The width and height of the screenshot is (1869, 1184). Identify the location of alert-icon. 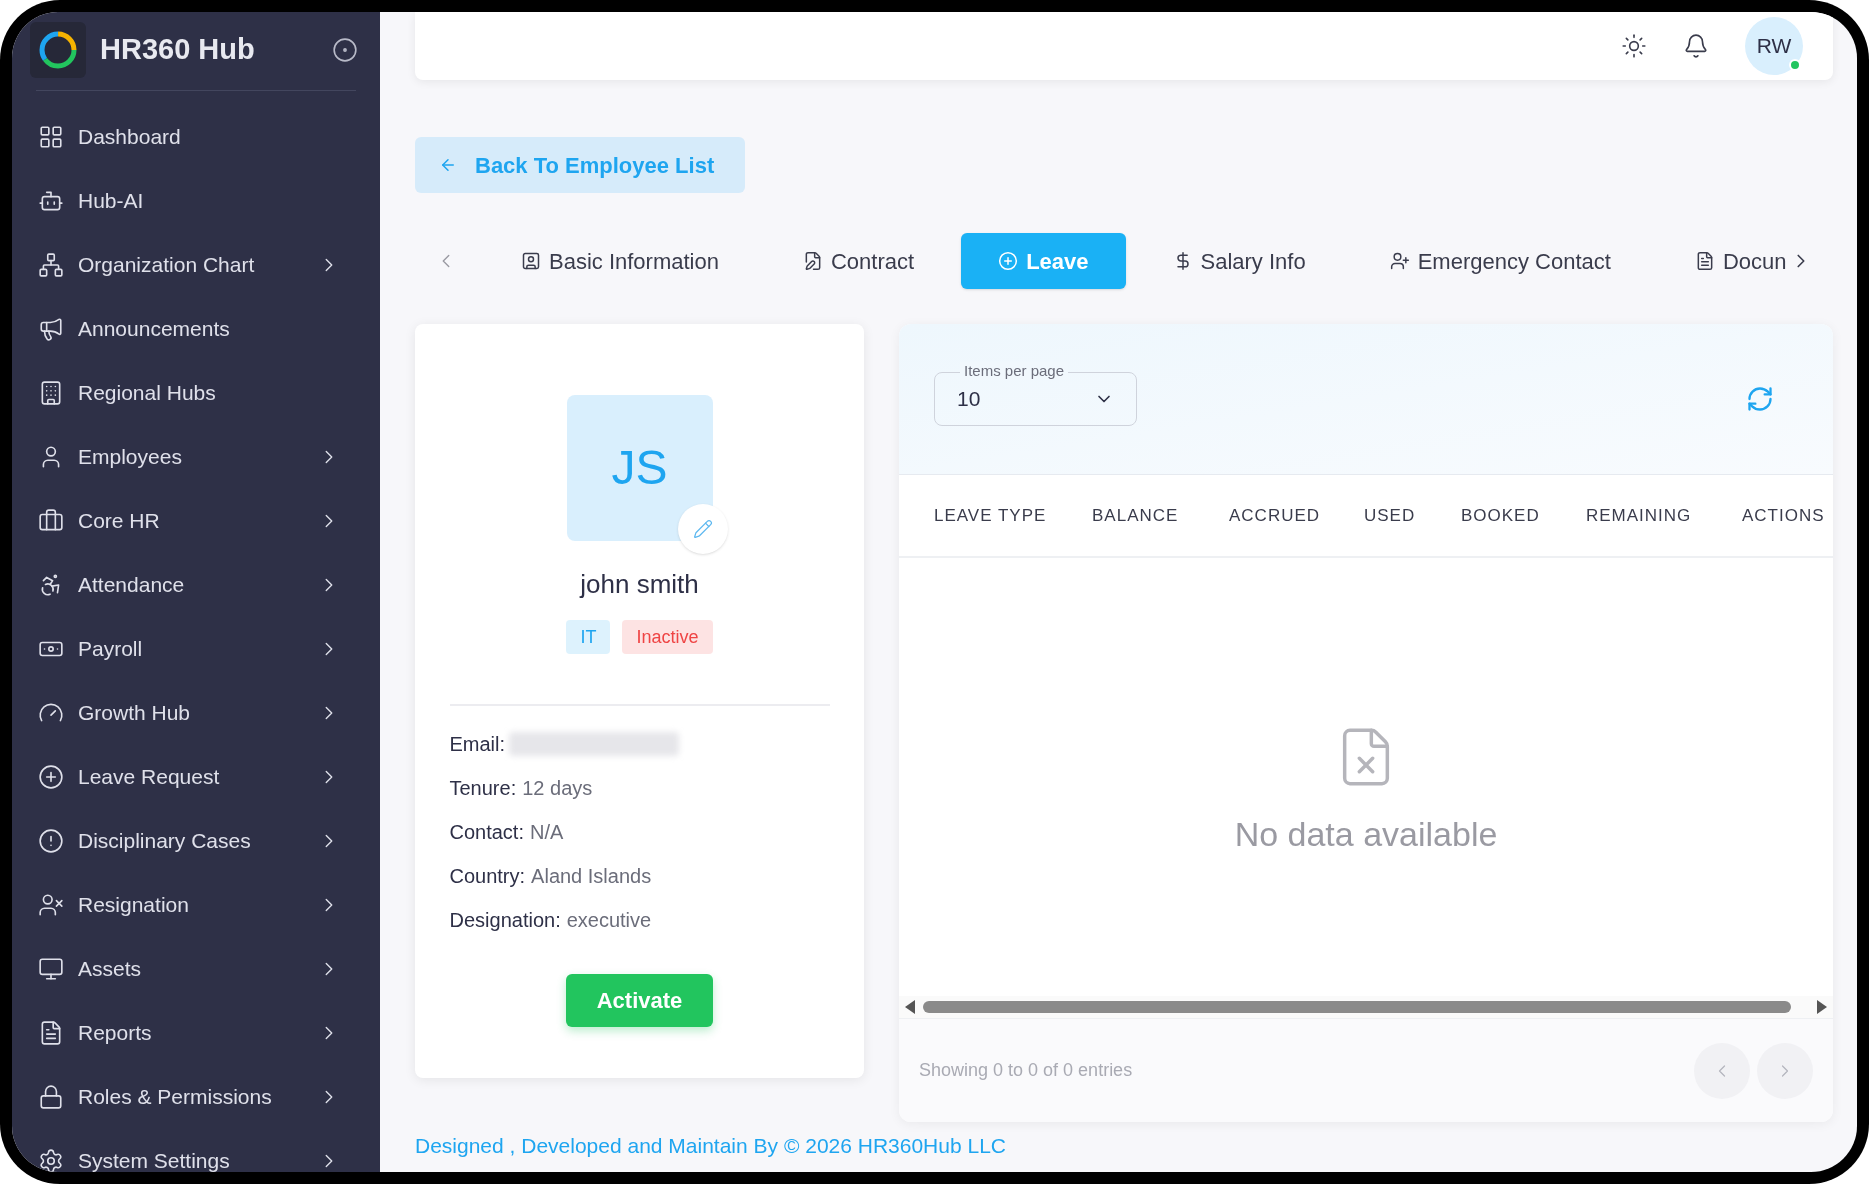
(51, 841).